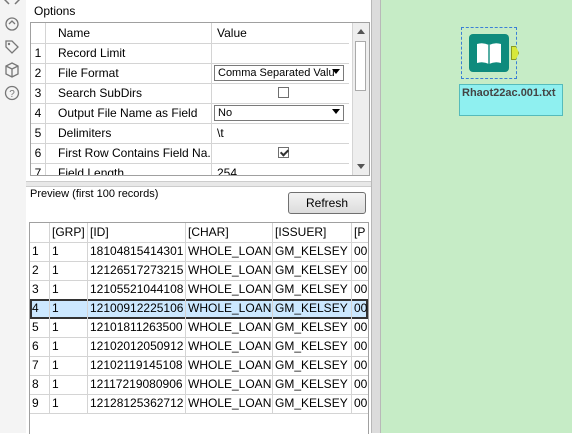  I want to click on row-number: 5, so click(40, 327).